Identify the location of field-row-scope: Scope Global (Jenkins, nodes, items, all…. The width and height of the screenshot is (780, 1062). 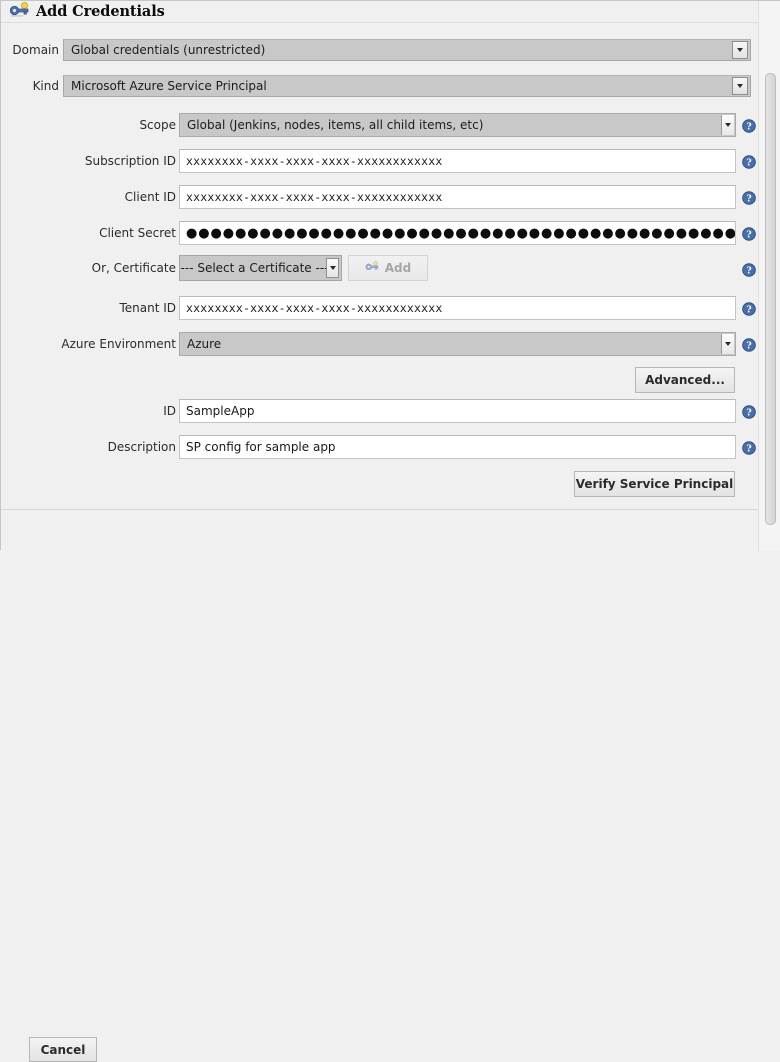
(380, 125).